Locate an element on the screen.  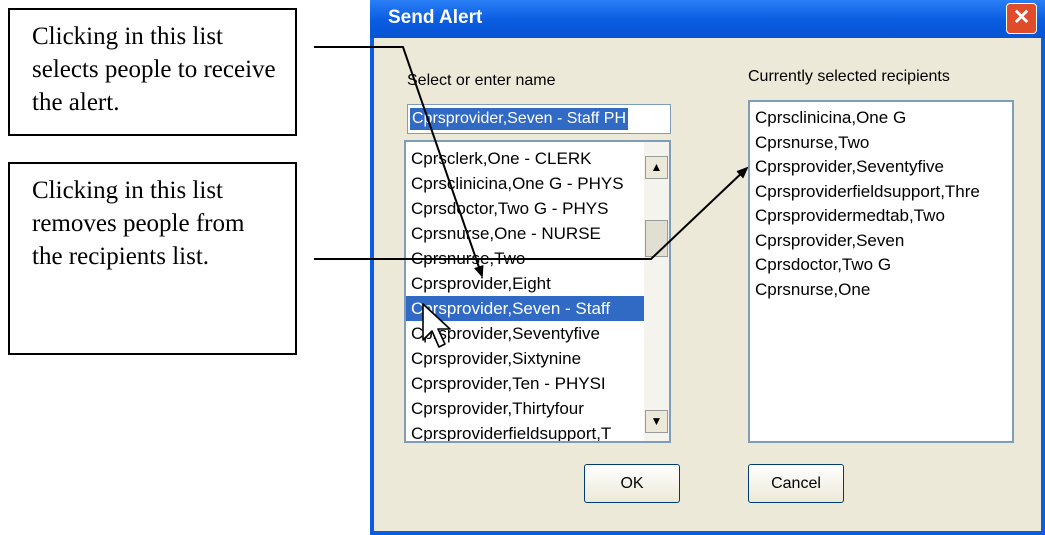
select-arrow is located at coordinates (399, 162).